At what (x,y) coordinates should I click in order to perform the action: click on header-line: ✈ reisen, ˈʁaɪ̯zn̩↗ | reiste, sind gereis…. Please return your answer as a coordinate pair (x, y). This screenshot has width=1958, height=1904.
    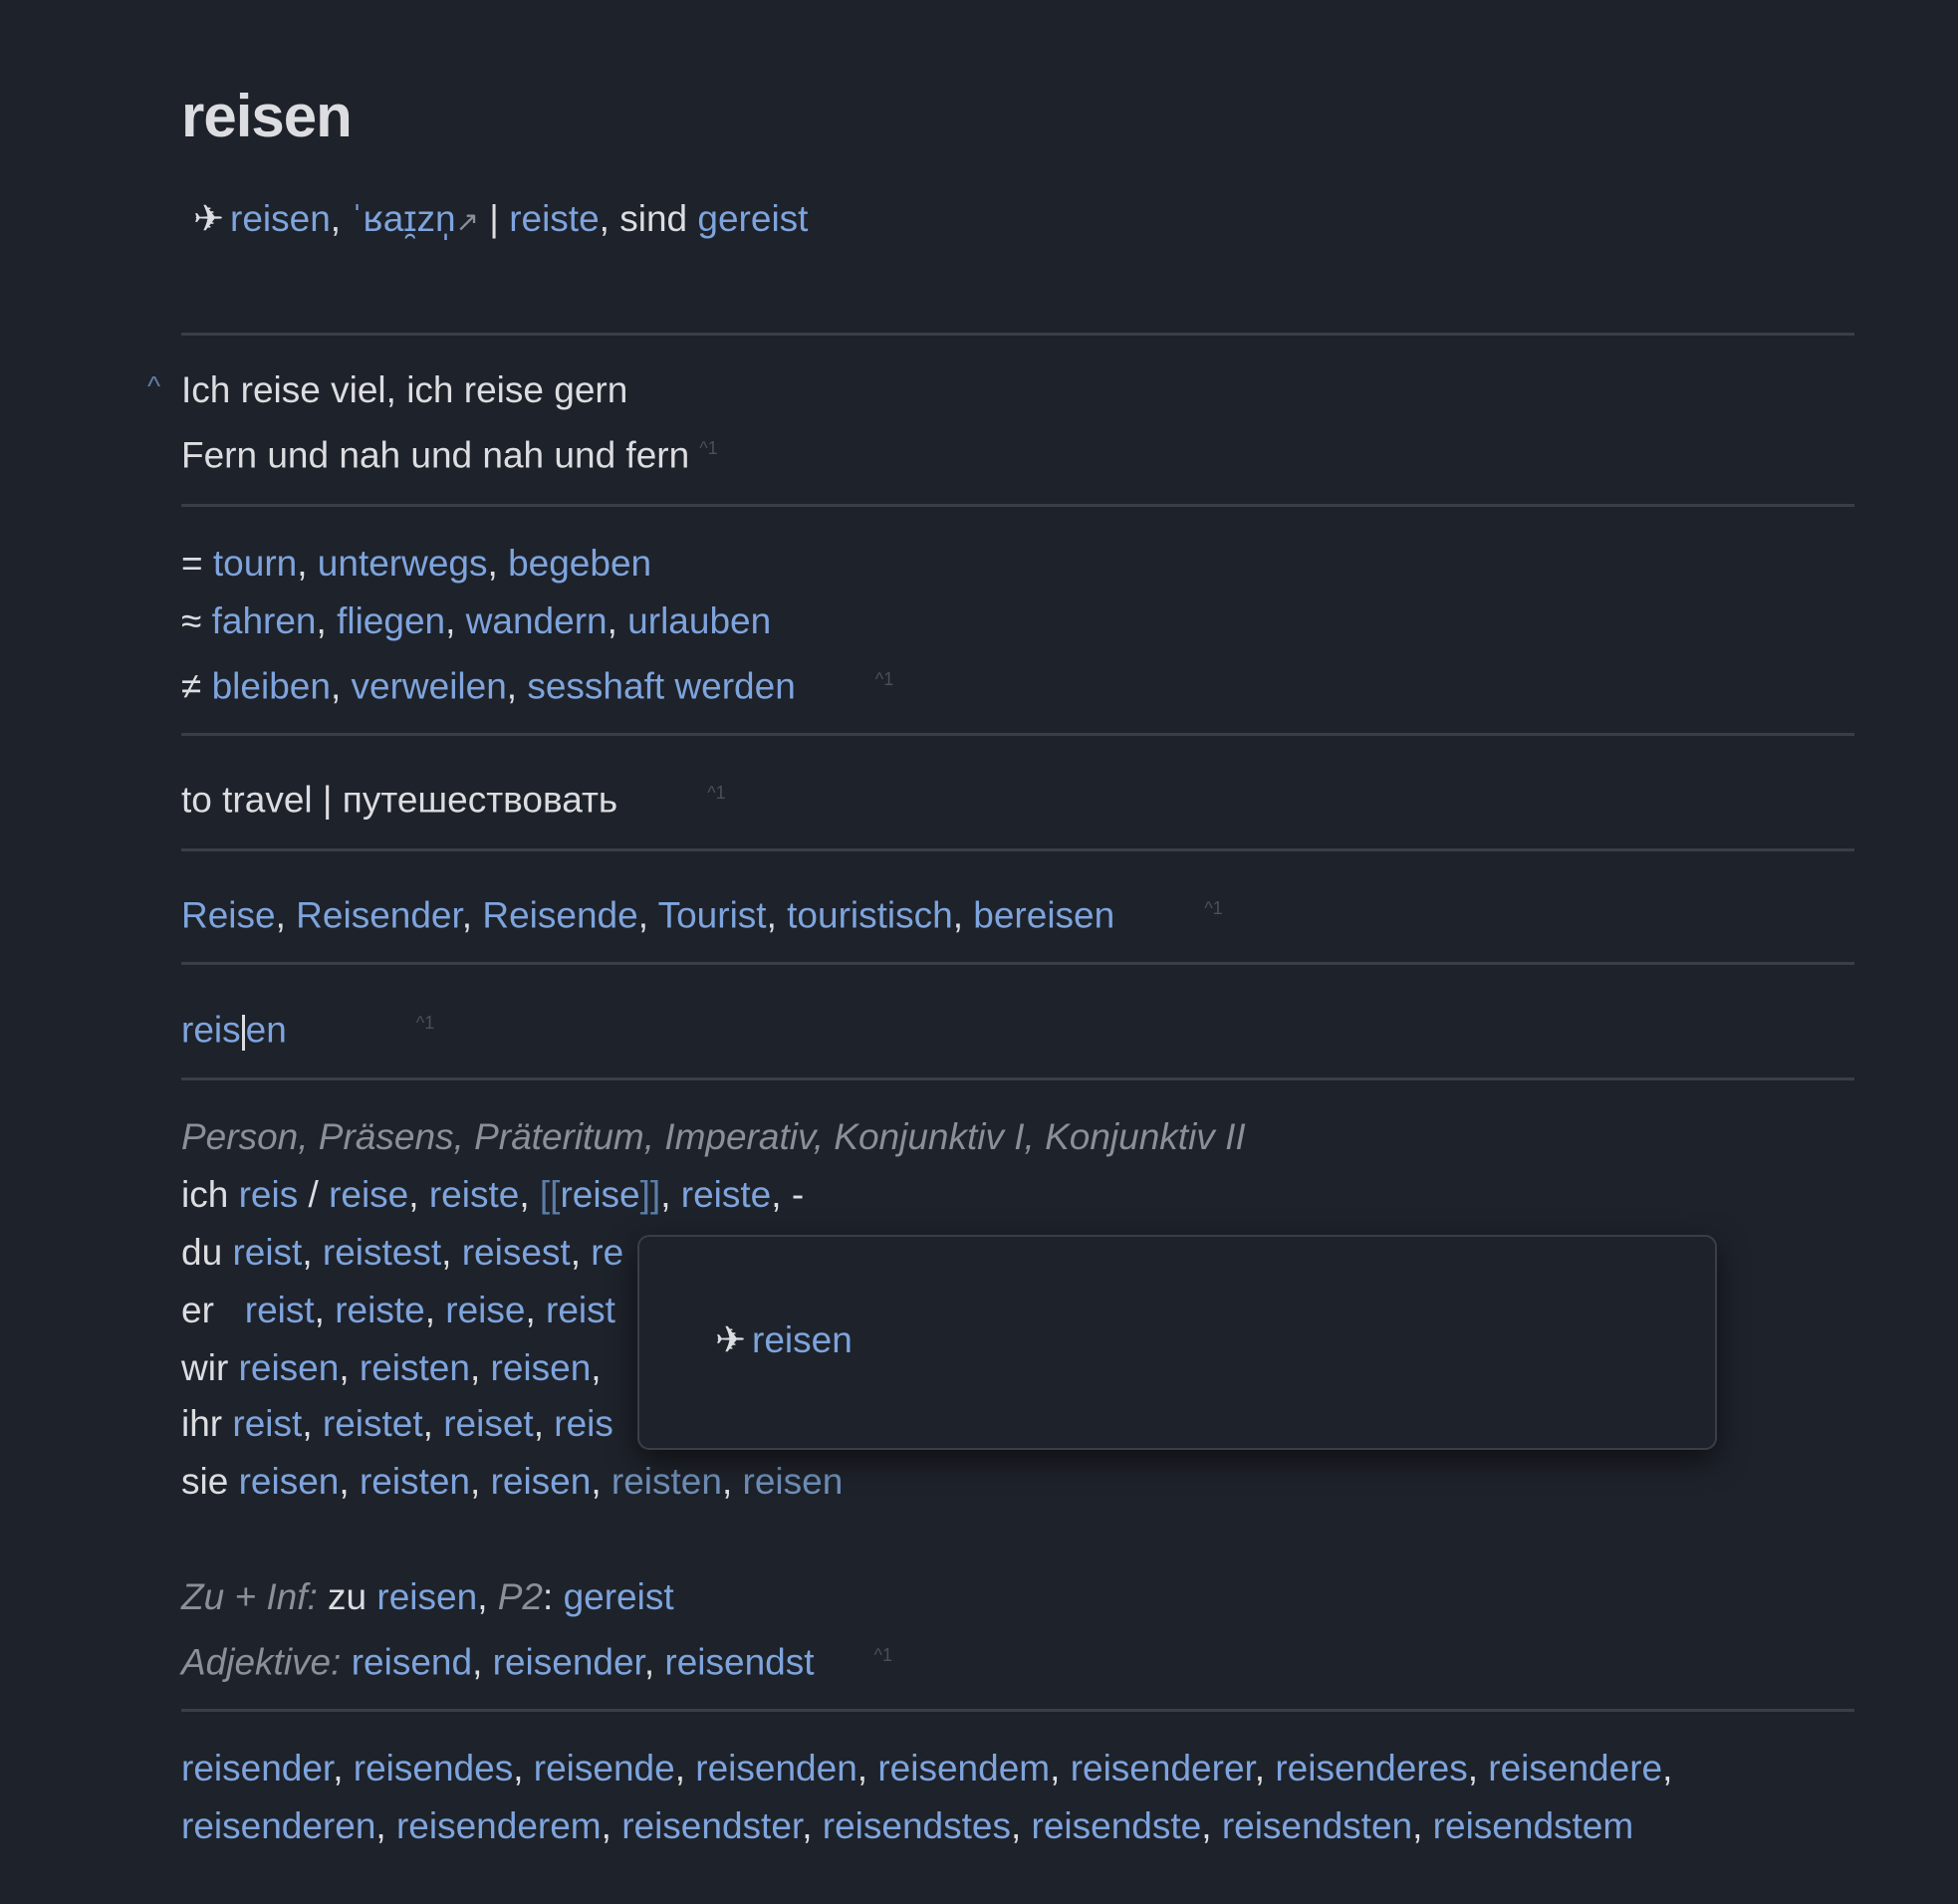
    Looking at the image, I should click on (500, 221).